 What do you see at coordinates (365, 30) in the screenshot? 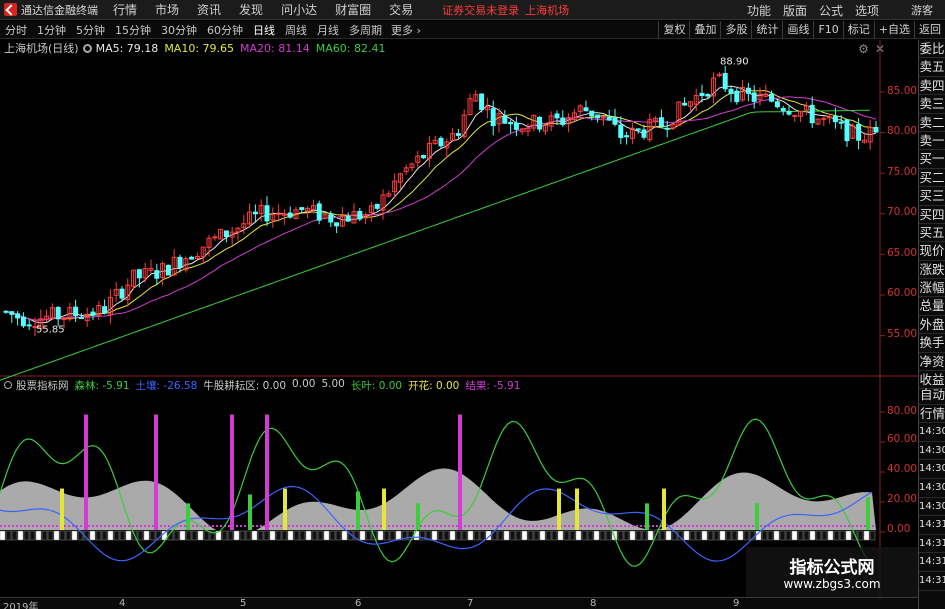
I see `period-multi: 多周期` at bounding box center [365, 30].